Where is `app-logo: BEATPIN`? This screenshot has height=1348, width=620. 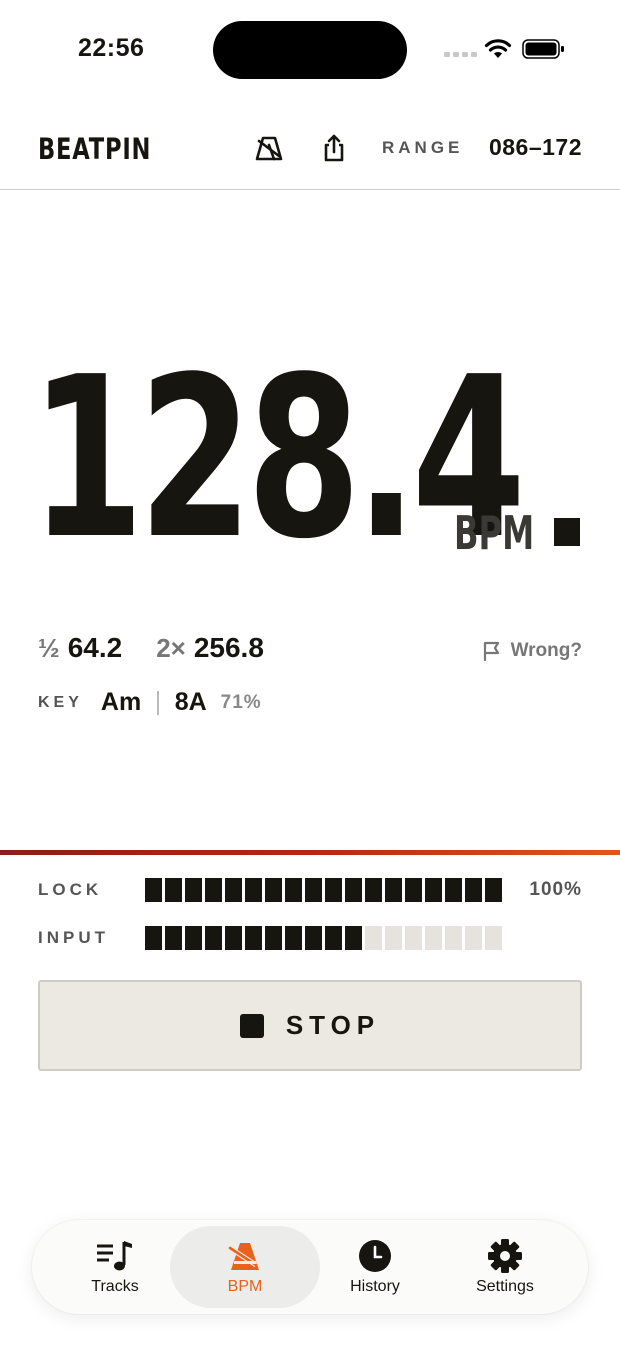 app-logo: BEATPIN is located at coordinates (95, 149).